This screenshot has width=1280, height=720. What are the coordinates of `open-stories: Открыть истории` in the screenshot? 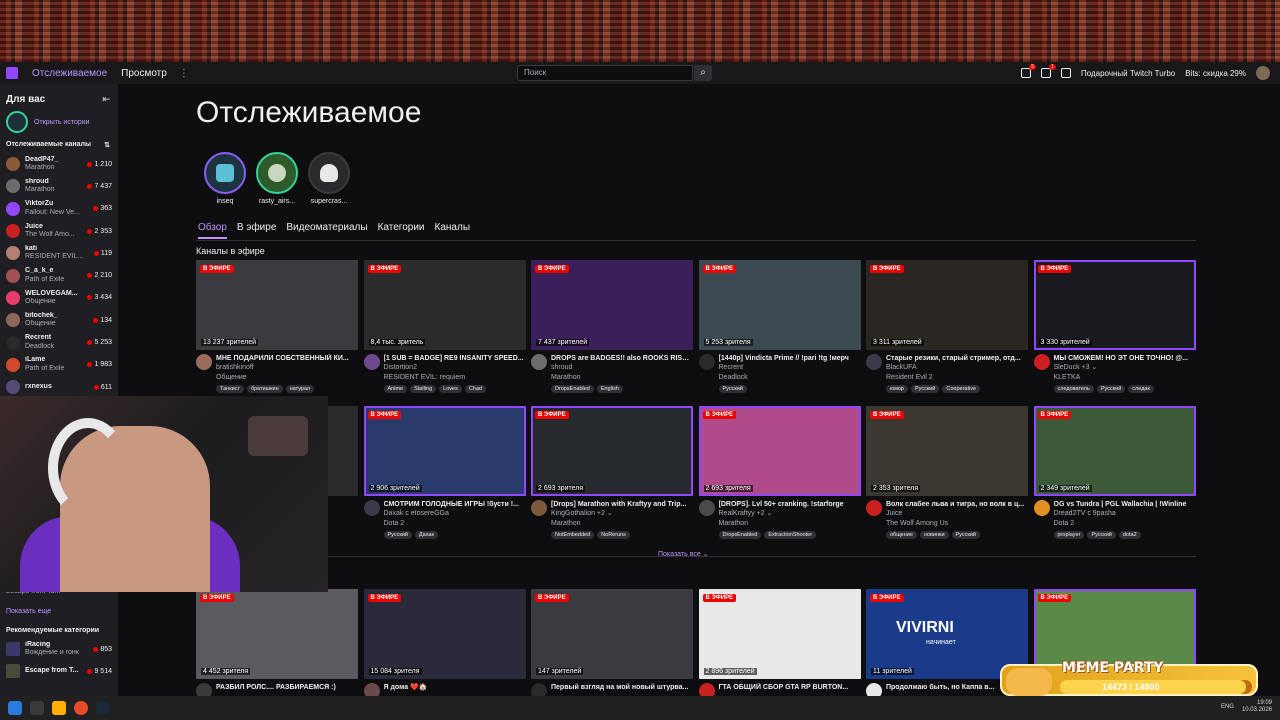 It's located at (59, 122).